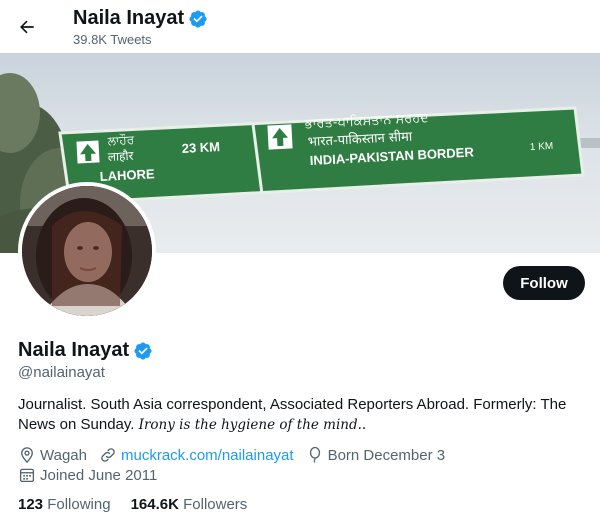 This screenshot has width=600, height=517. I want to click on sign-city: LAHORE, so click(127, 175).